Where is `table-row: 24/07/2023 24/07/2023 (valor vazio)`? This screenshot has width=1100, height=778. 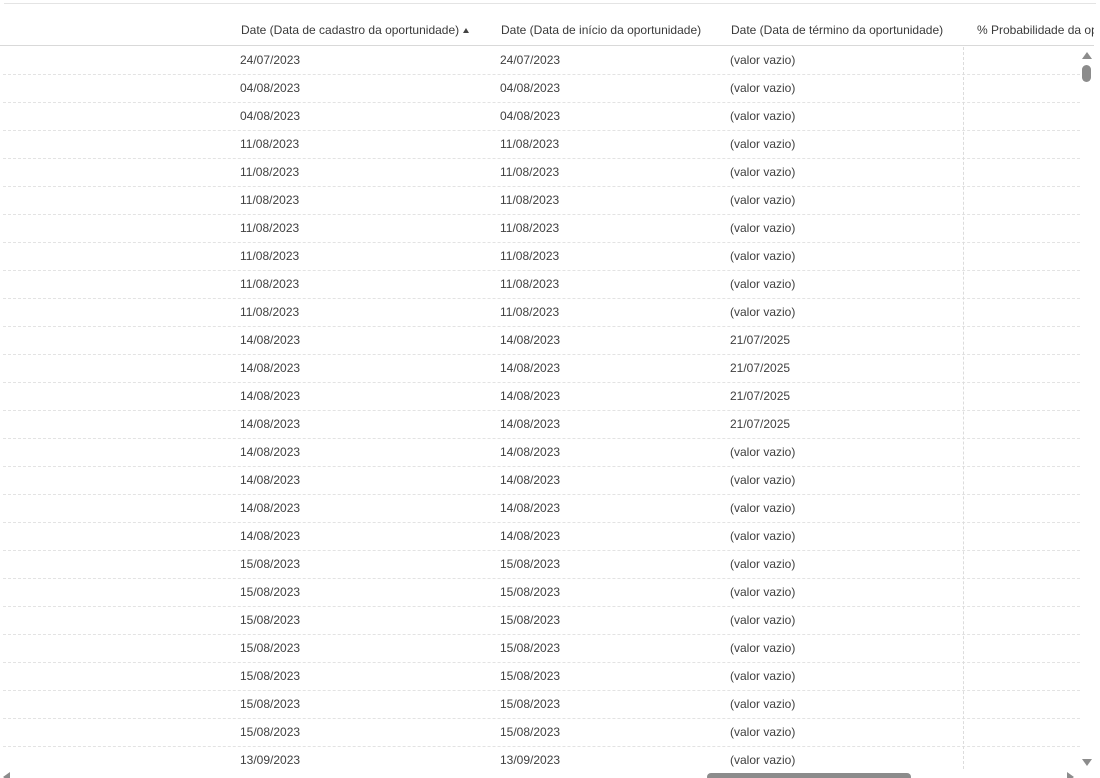
table-row: 24/07/2023 24/07/2023 (valor vazio) is located at coordinates (541, 61).